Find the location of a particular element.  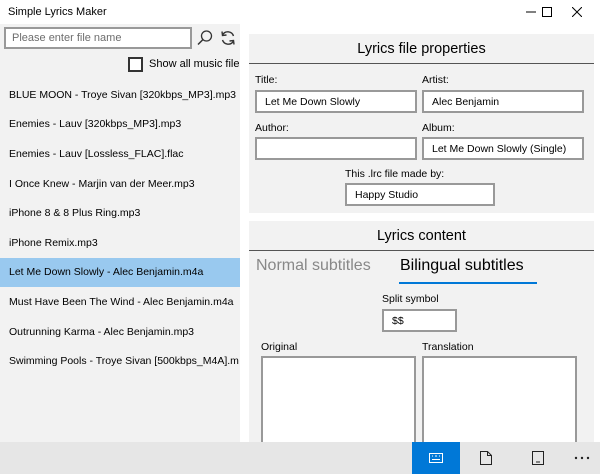

file-list-item: iPhone Remix.mp3 is located at coordinates (120, 243).